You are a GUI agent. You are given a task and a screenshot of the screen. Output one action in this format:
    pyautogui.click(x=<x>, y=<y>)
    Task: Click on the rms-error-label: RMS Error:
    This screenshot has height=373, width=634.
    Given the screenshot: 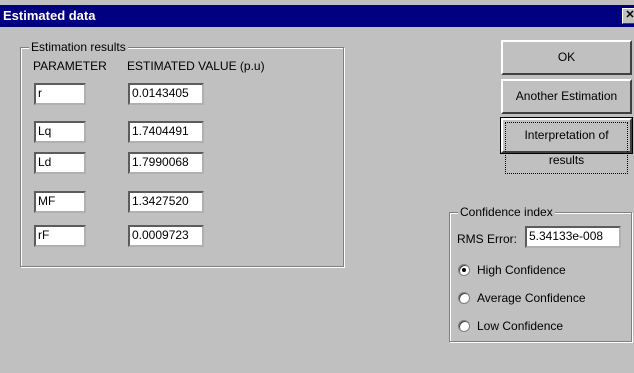 What is the action you would take?
    pyautogui.click(x=487, y=239)
    